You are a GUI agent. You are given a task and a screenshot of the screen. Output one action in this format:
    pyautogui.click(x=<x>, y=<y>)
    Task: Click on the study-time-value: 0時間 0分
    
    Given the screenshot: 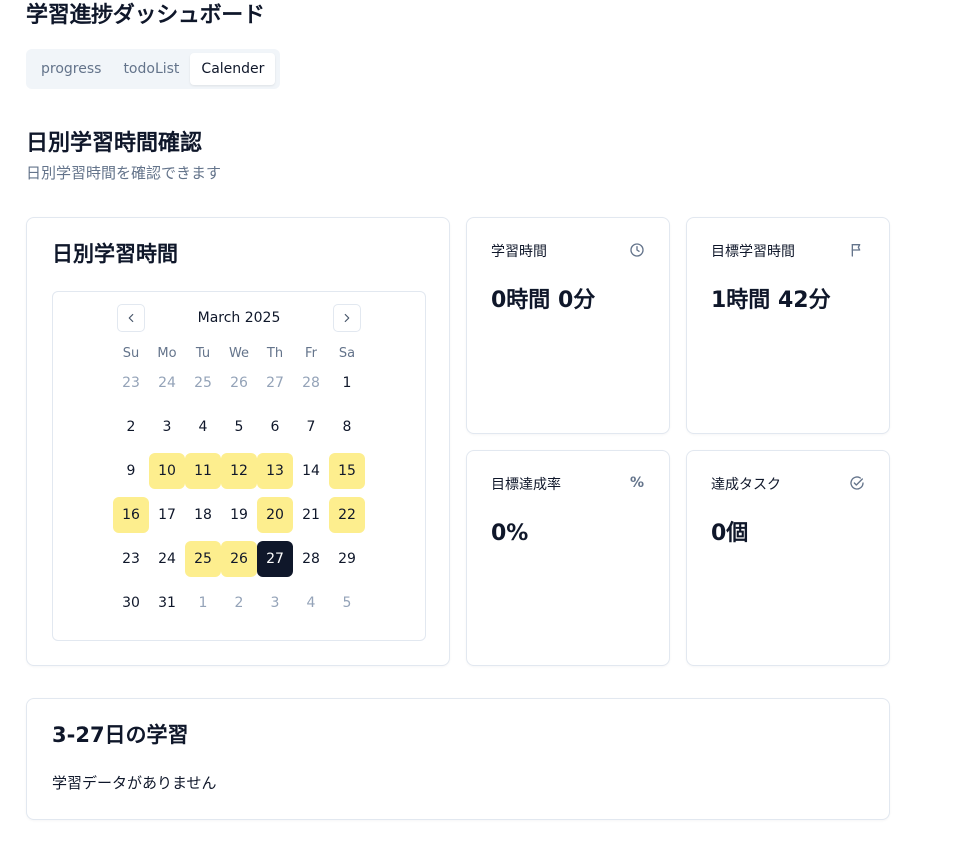 What is the action you would take?
    pyautogui.click(x=543, y=300)
    